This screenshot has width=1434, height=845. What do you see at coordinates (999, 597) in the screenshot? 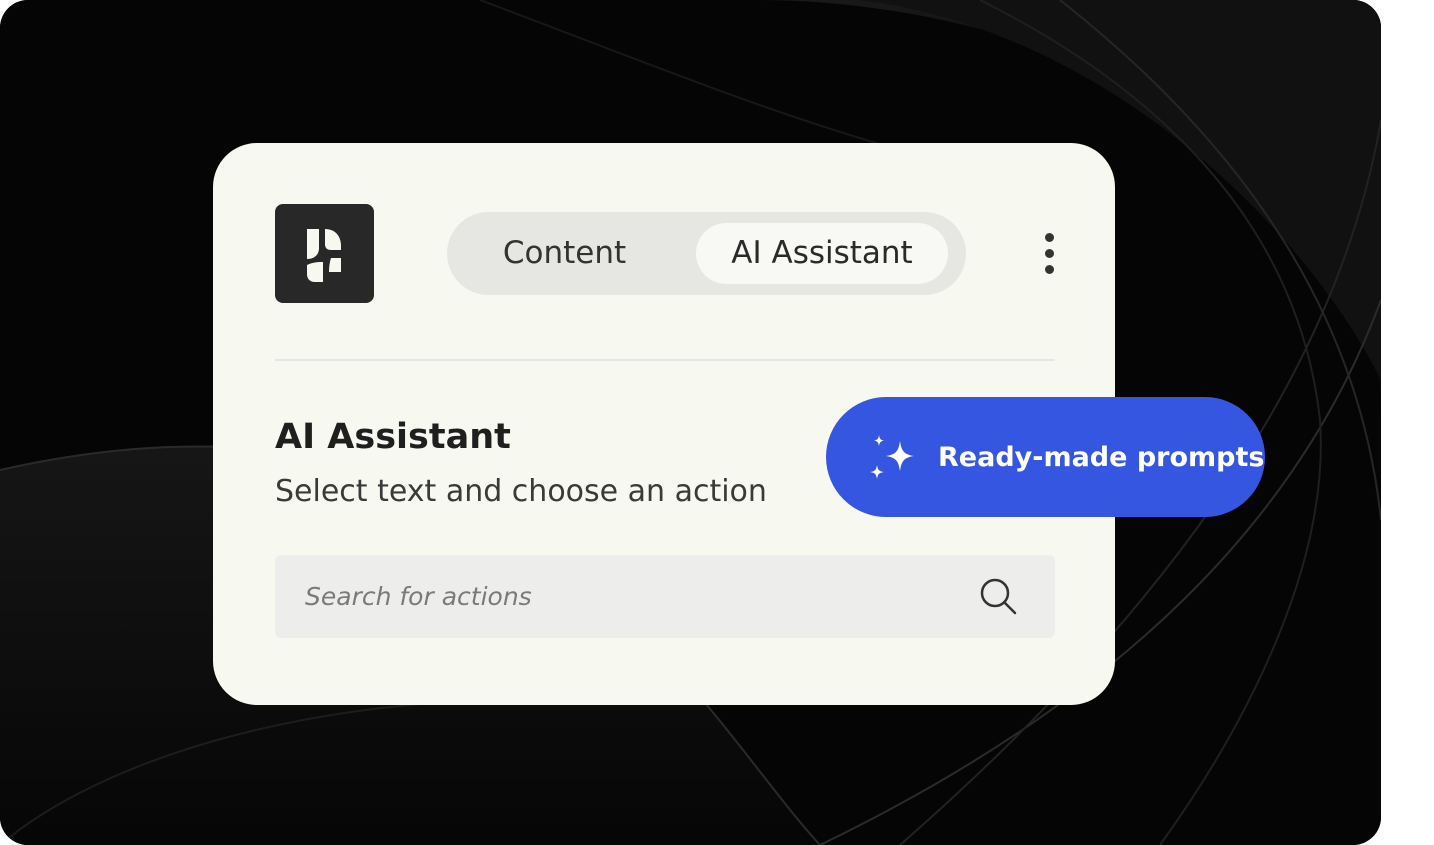
I see `search-icon` at bounding box center [999, 597].